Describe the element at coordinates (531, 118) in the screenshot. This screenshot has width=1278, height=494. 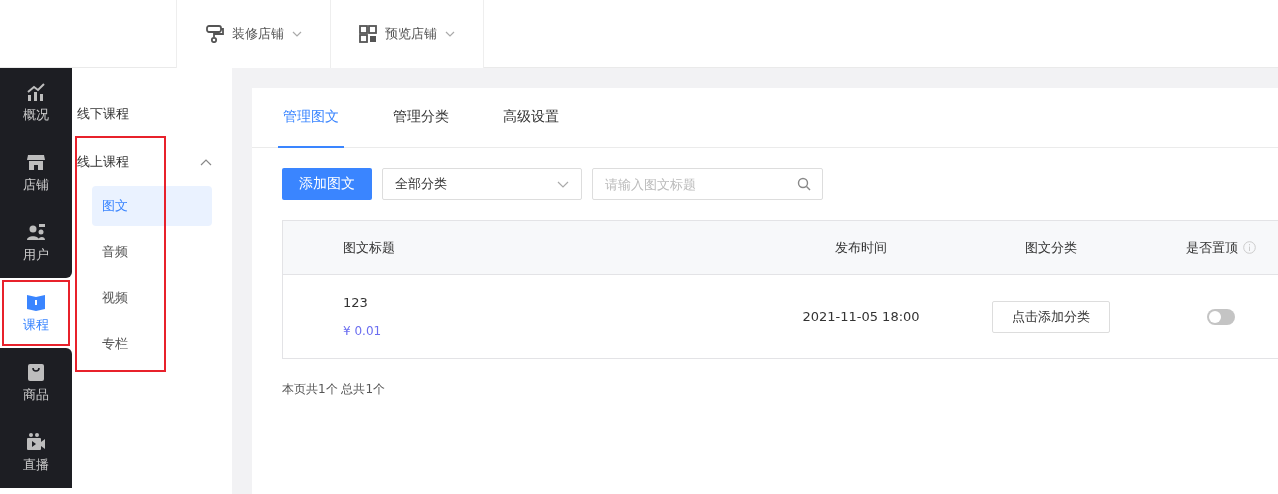
I see `tab: 高级设置` at that location.